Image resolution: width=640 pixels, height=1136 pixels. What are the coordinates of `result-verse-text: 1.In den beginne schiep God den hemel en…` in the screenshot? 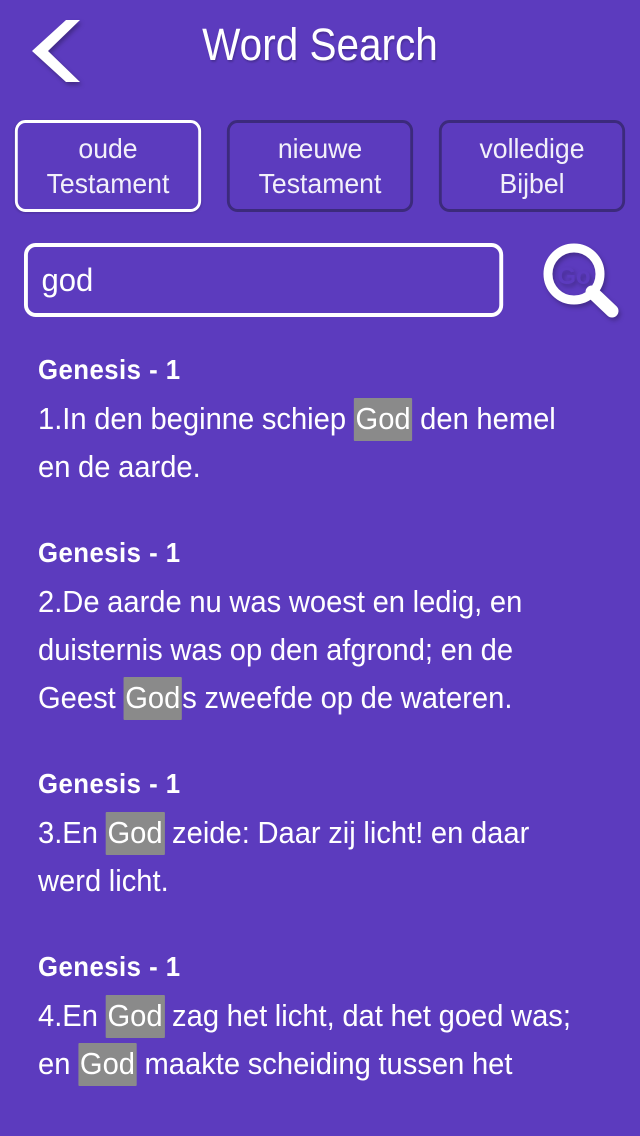 It's located at (307, 443).